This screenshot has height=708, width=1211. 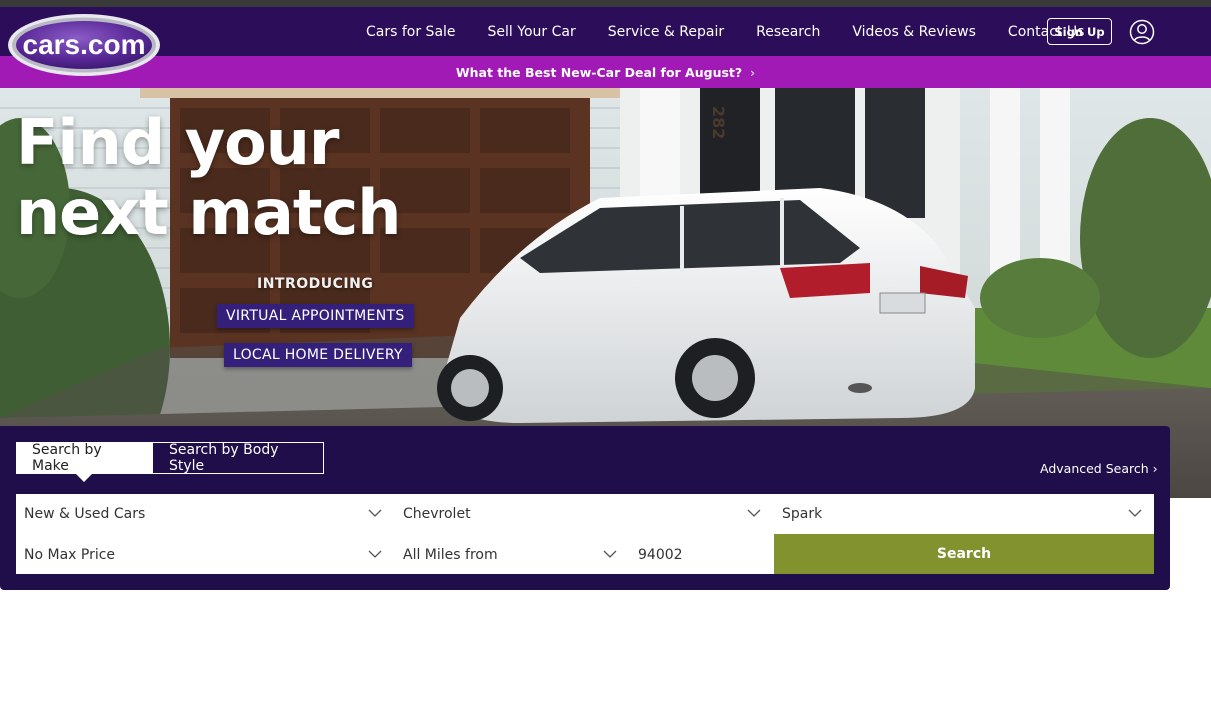 I want to click on hero-headline: Find your next match, so click(x=208, y=177).